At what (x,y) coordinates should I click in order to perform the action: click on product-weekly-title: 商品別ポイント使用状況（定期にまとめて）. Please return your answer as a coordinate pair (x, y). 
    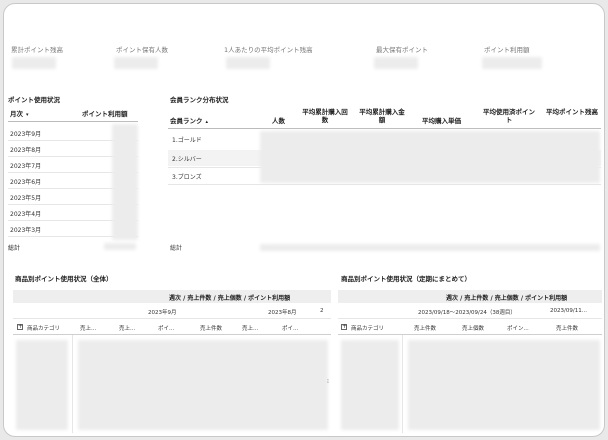
    Looking at the image, I should click on (406, 279).